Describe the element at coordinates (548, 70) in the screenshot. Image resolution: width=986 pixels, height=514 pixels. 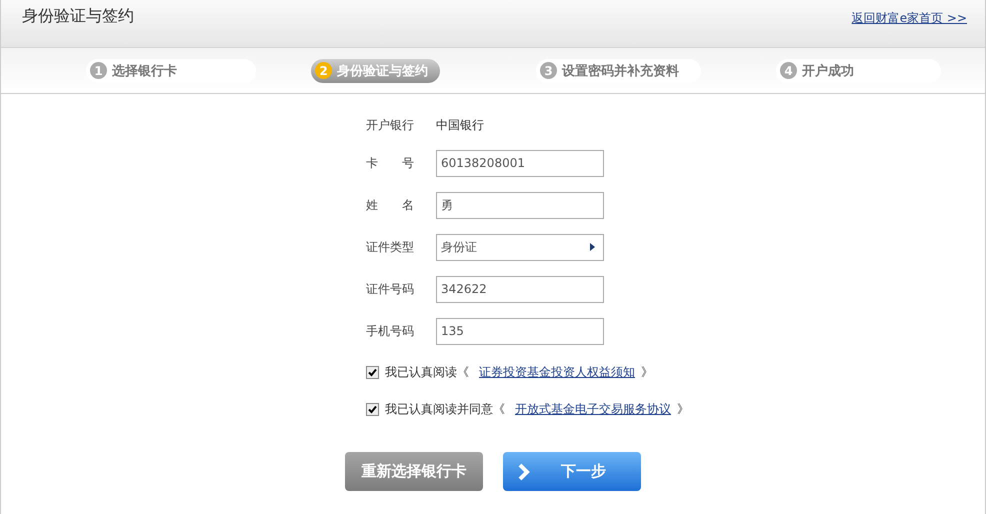
I see `step-number: 3` at that location.